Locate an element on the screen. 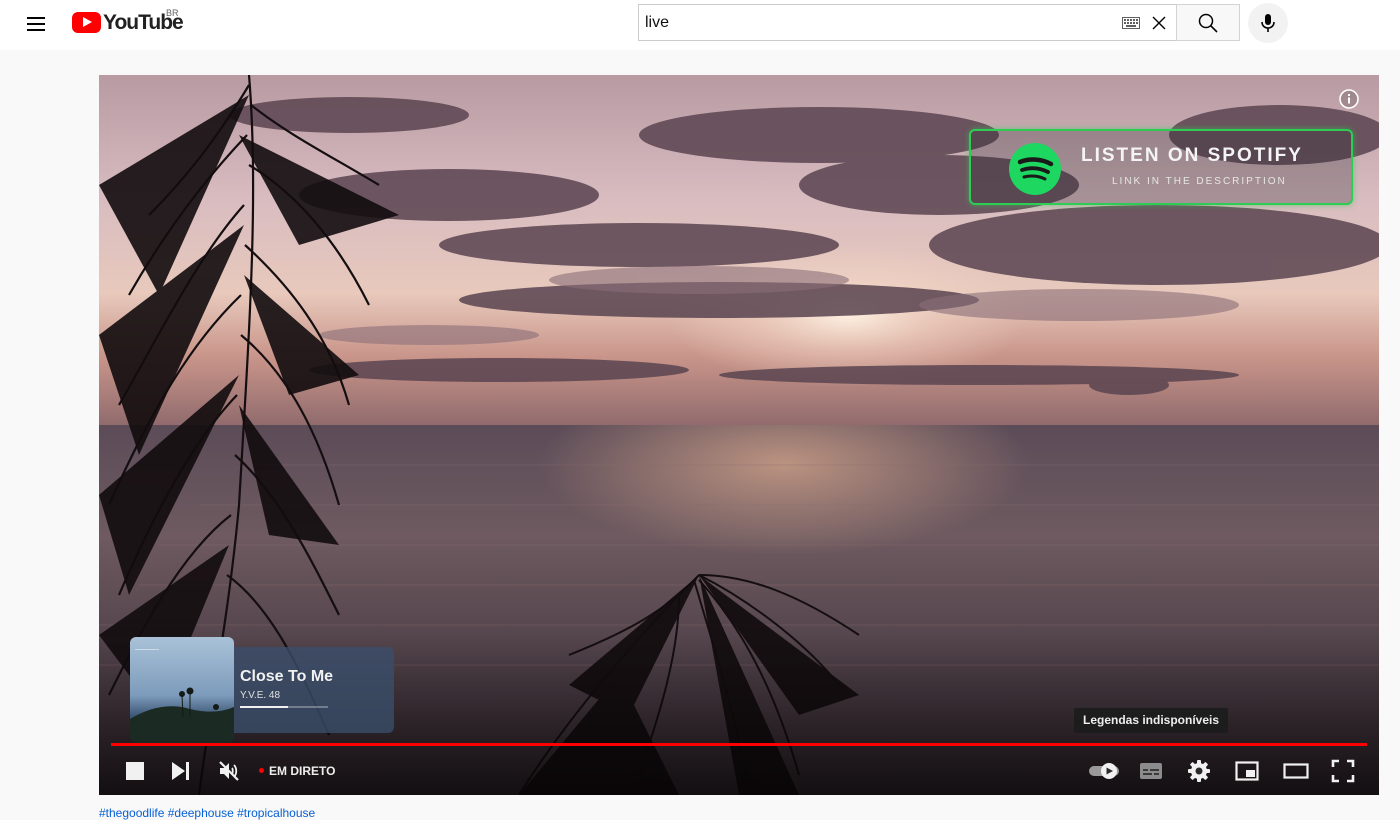  masthead: YouTube BR is located at coordinates (700, 25).